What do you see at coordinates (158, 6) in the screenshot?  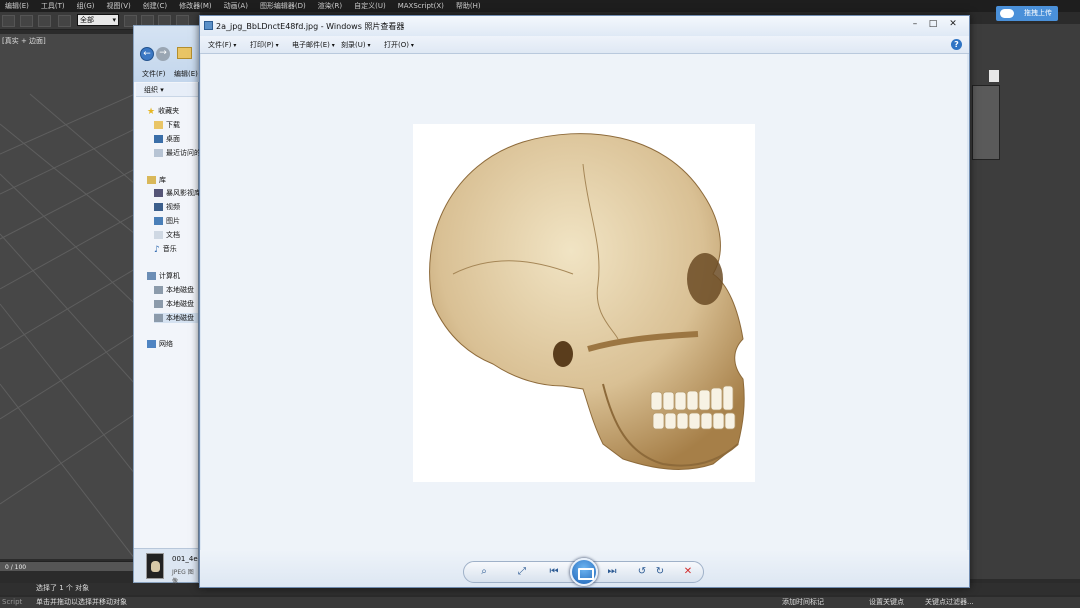 I see `max-menu-create: 创建(C)` at bounding box center [158, 6].